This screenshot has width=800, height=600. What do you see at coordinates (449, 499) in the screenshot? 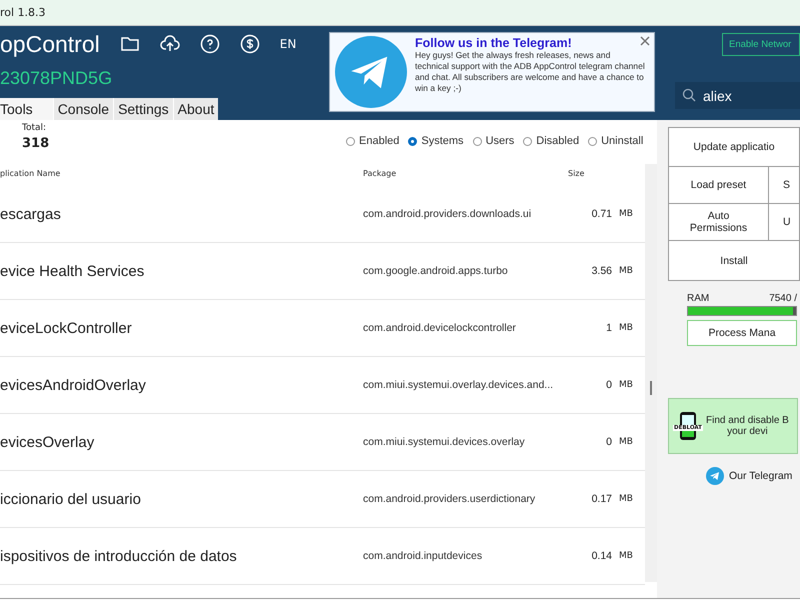
I see `package-cell-text: com.android.providers.userdictionary` at bounding box center [449, 499].